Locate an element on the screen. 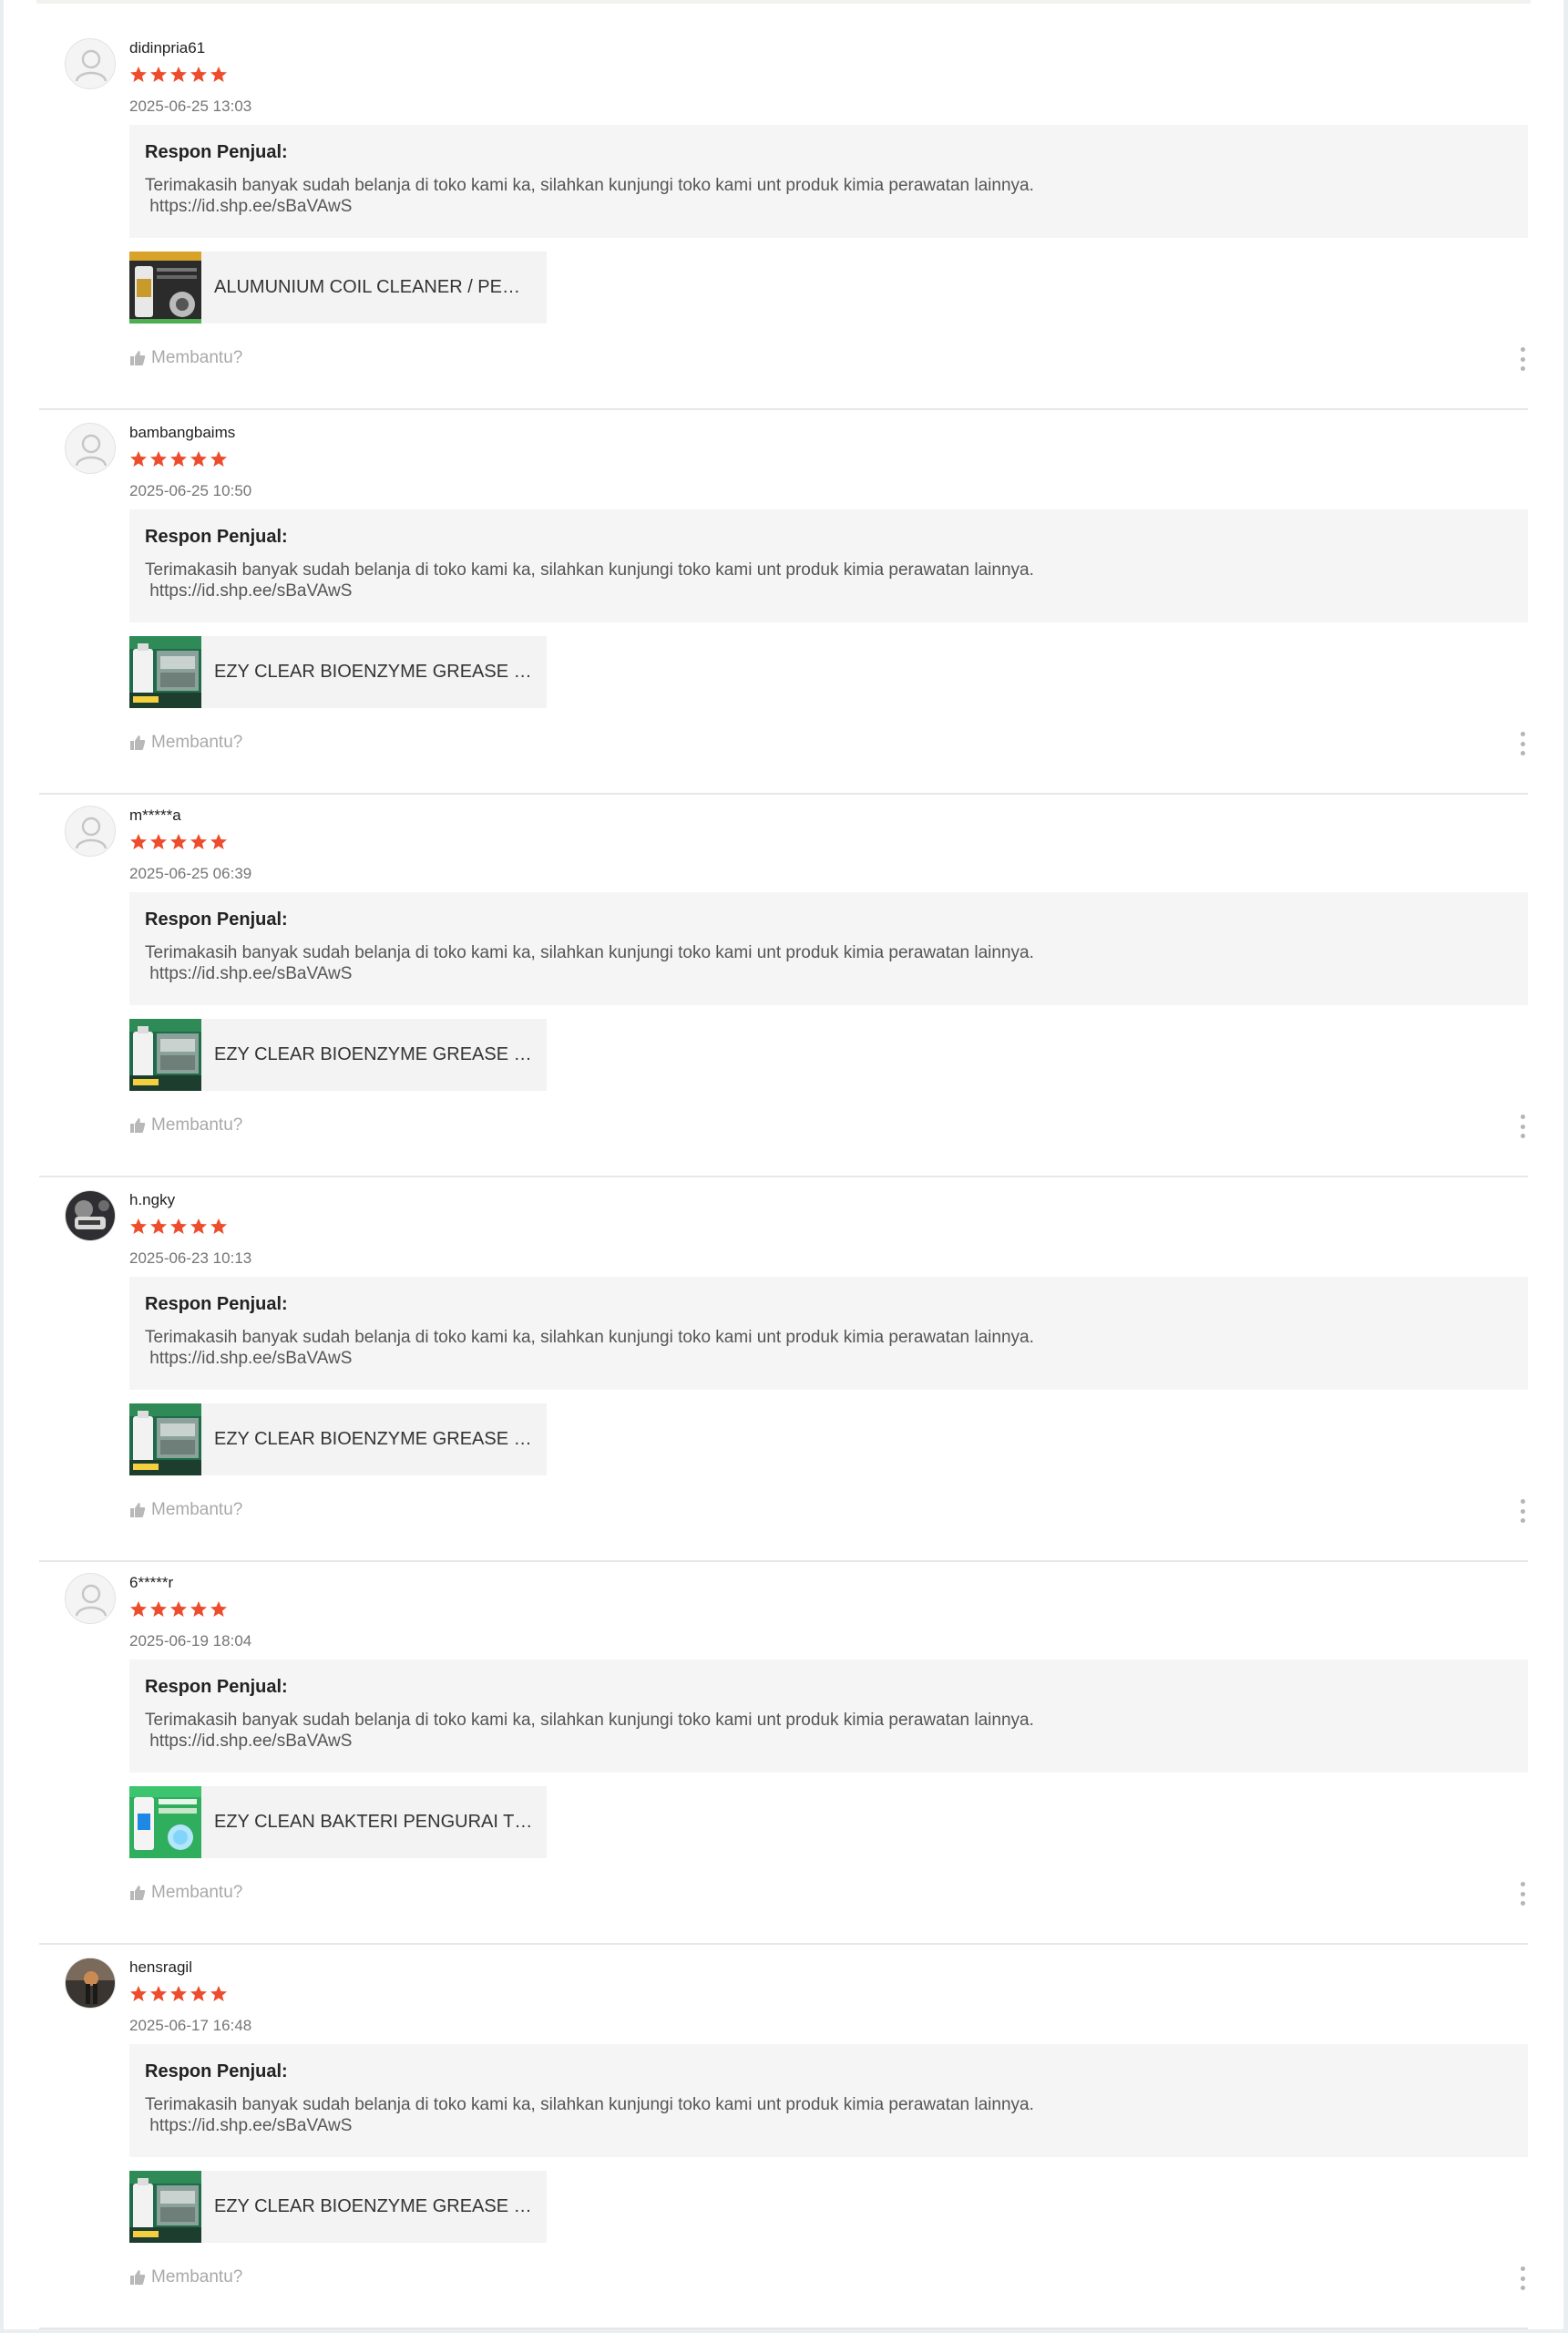 Image resolution: width=1568 pixels, height=2333 pixels. previous-review-edge is located at coordinates (783, 2).